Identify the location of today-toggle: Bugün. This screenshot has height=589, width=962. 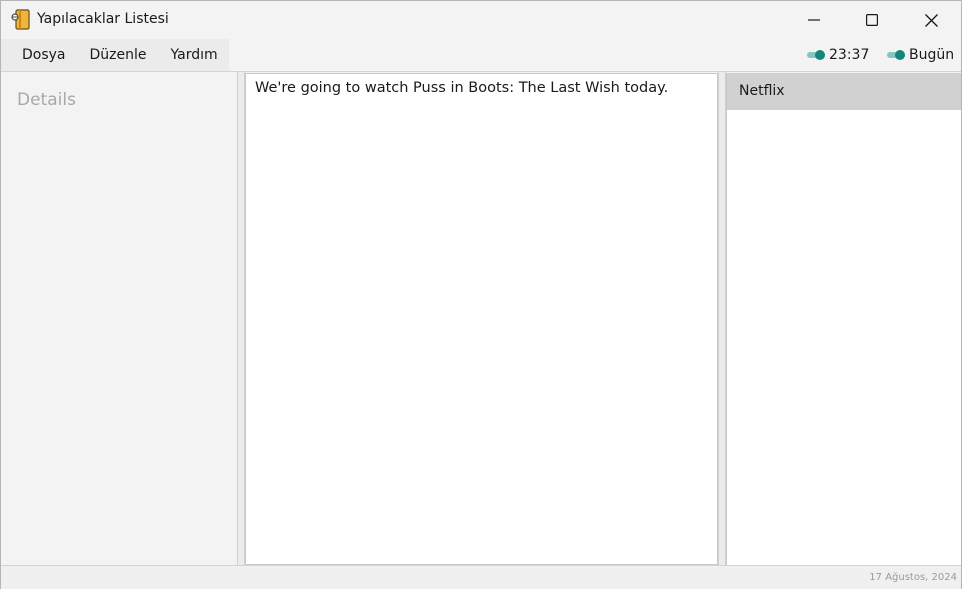
(920, 55).